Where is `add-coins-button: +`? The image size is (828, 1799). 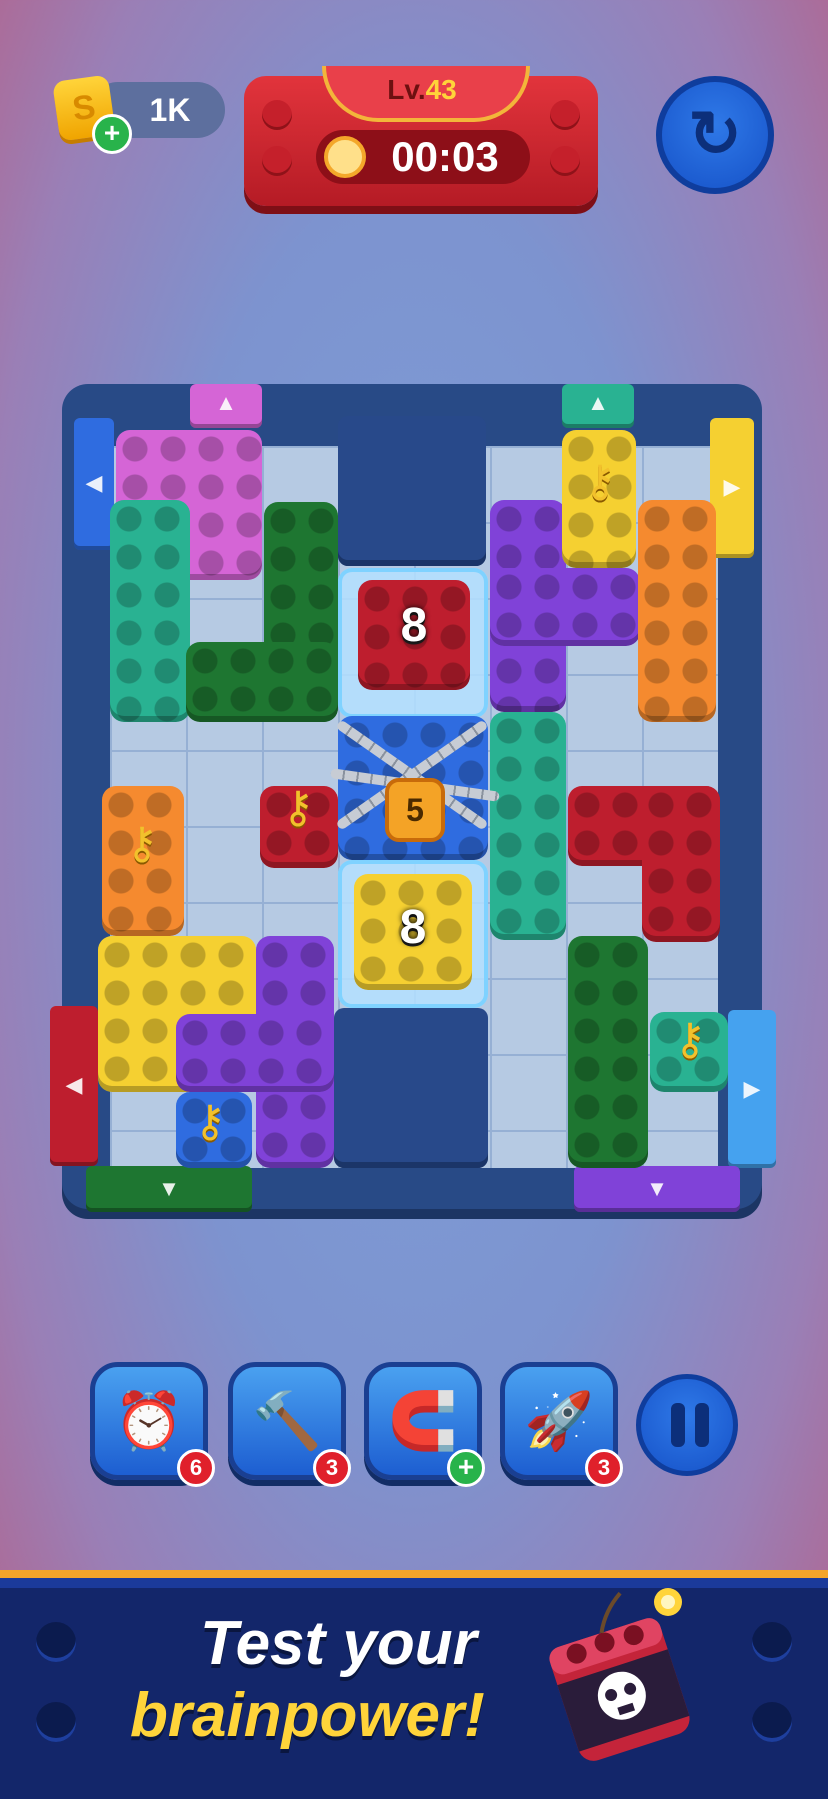 add-coins-button: + is located at coordinates (112, 134).